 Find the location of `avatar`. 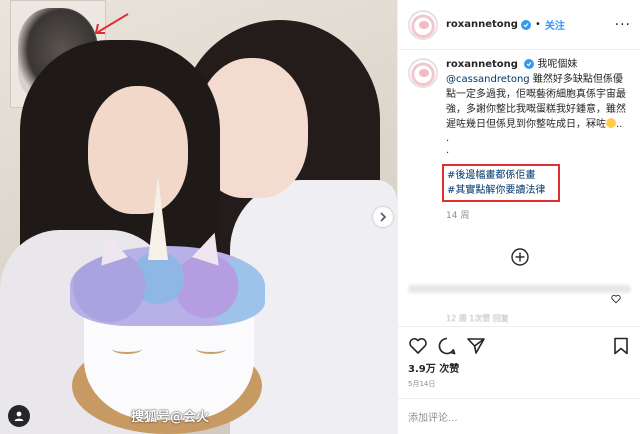

avatar is located at coordinates (423, 24).